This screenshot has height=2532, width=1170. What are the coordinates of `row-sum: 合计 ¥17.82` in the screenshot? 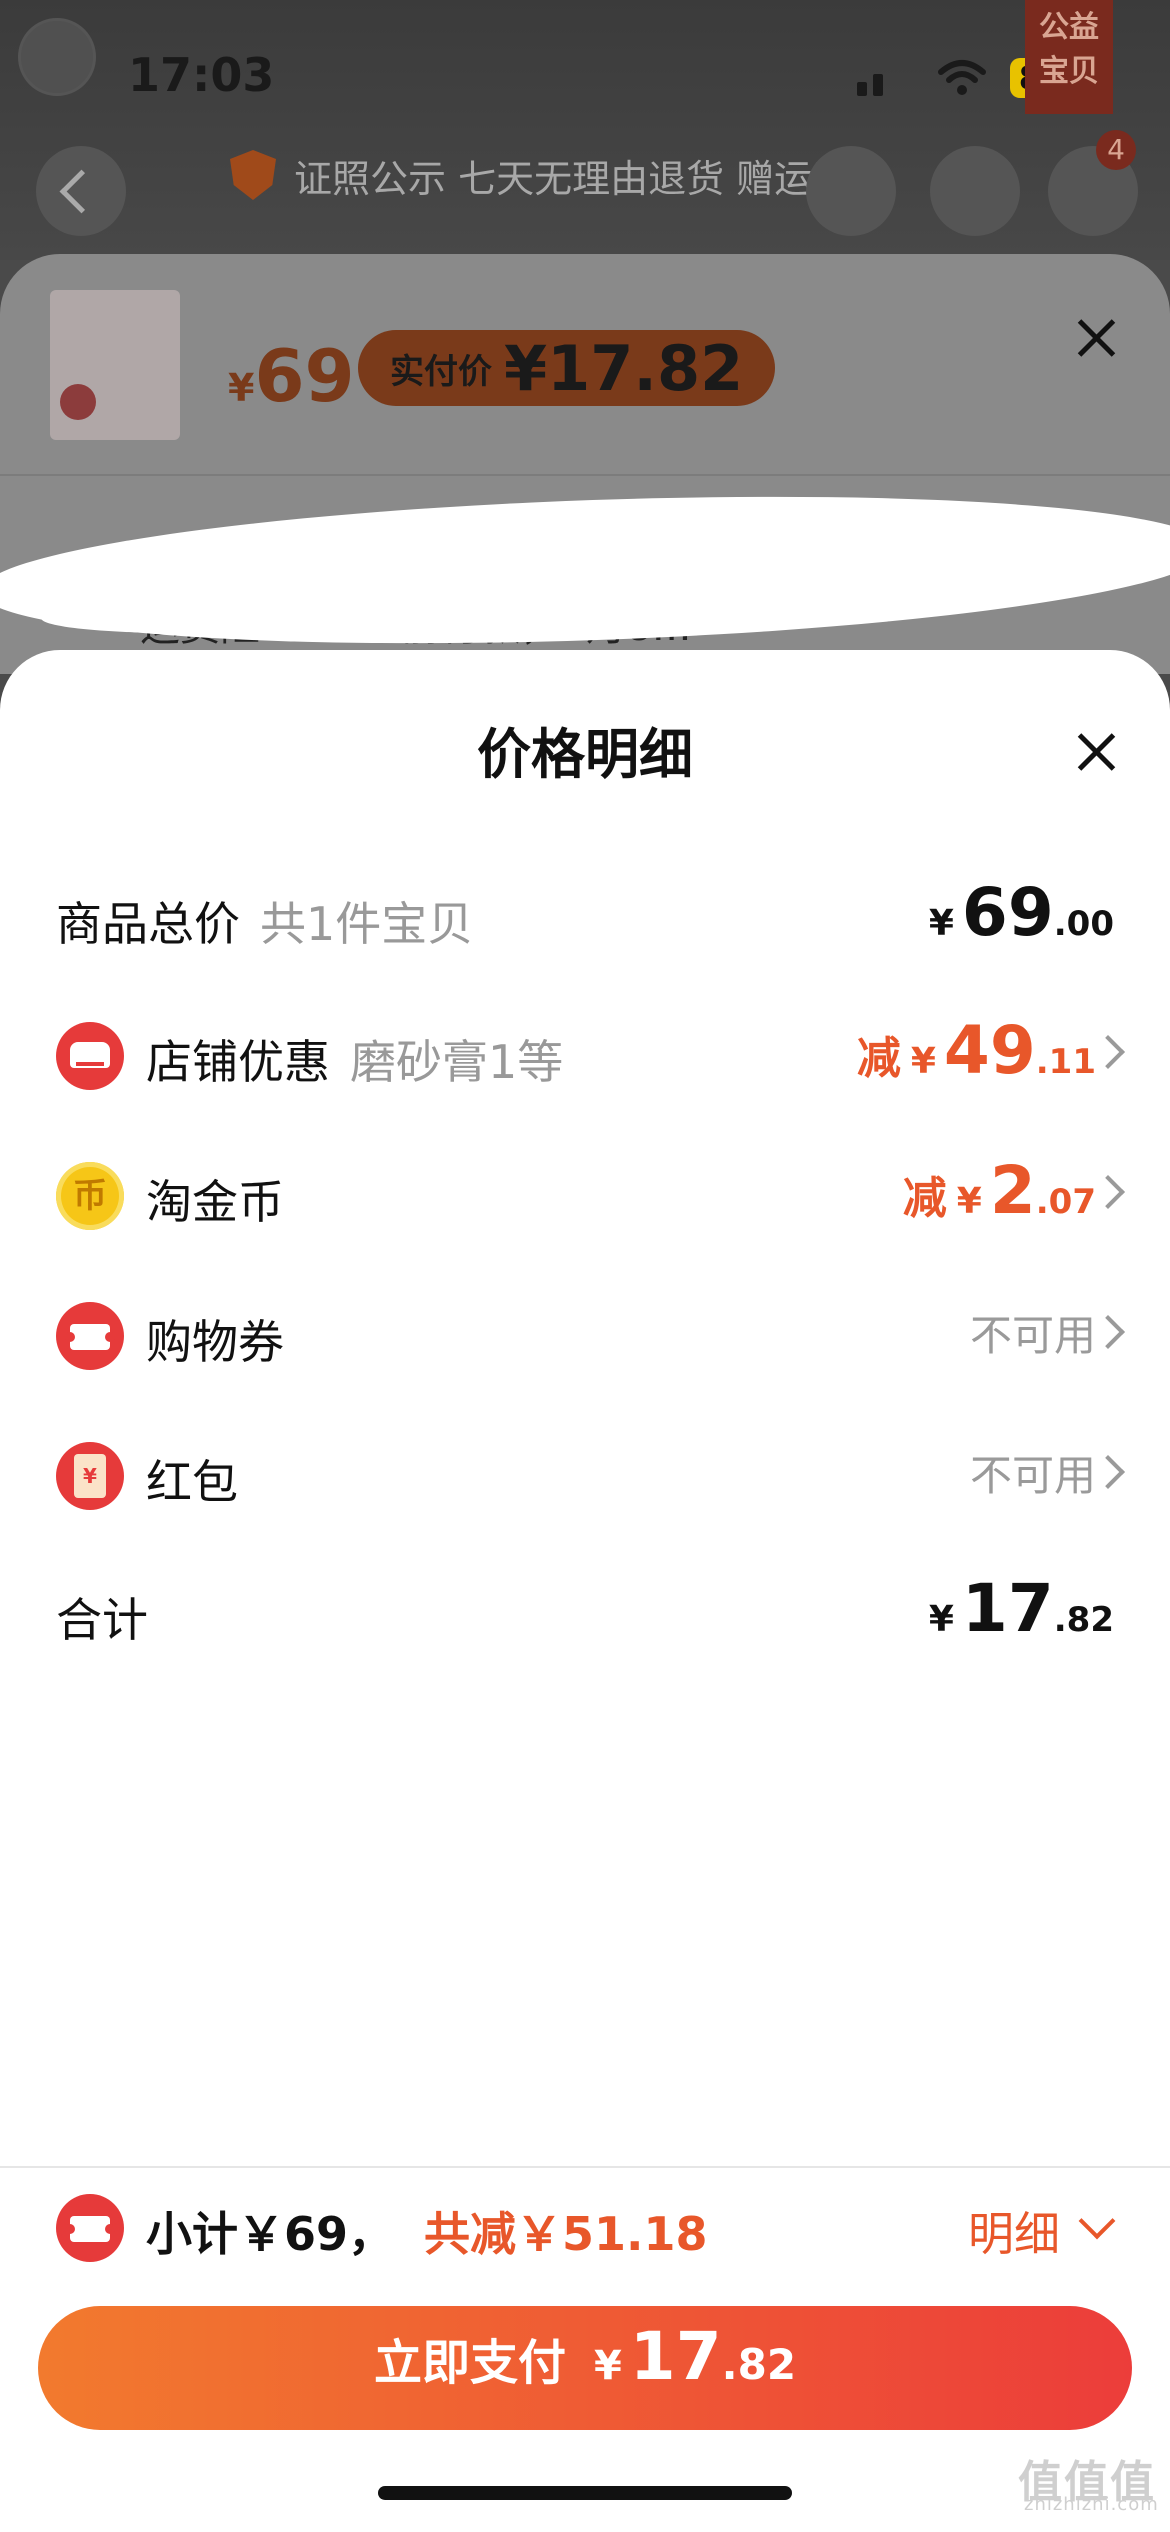 It's located at (585, 1608).